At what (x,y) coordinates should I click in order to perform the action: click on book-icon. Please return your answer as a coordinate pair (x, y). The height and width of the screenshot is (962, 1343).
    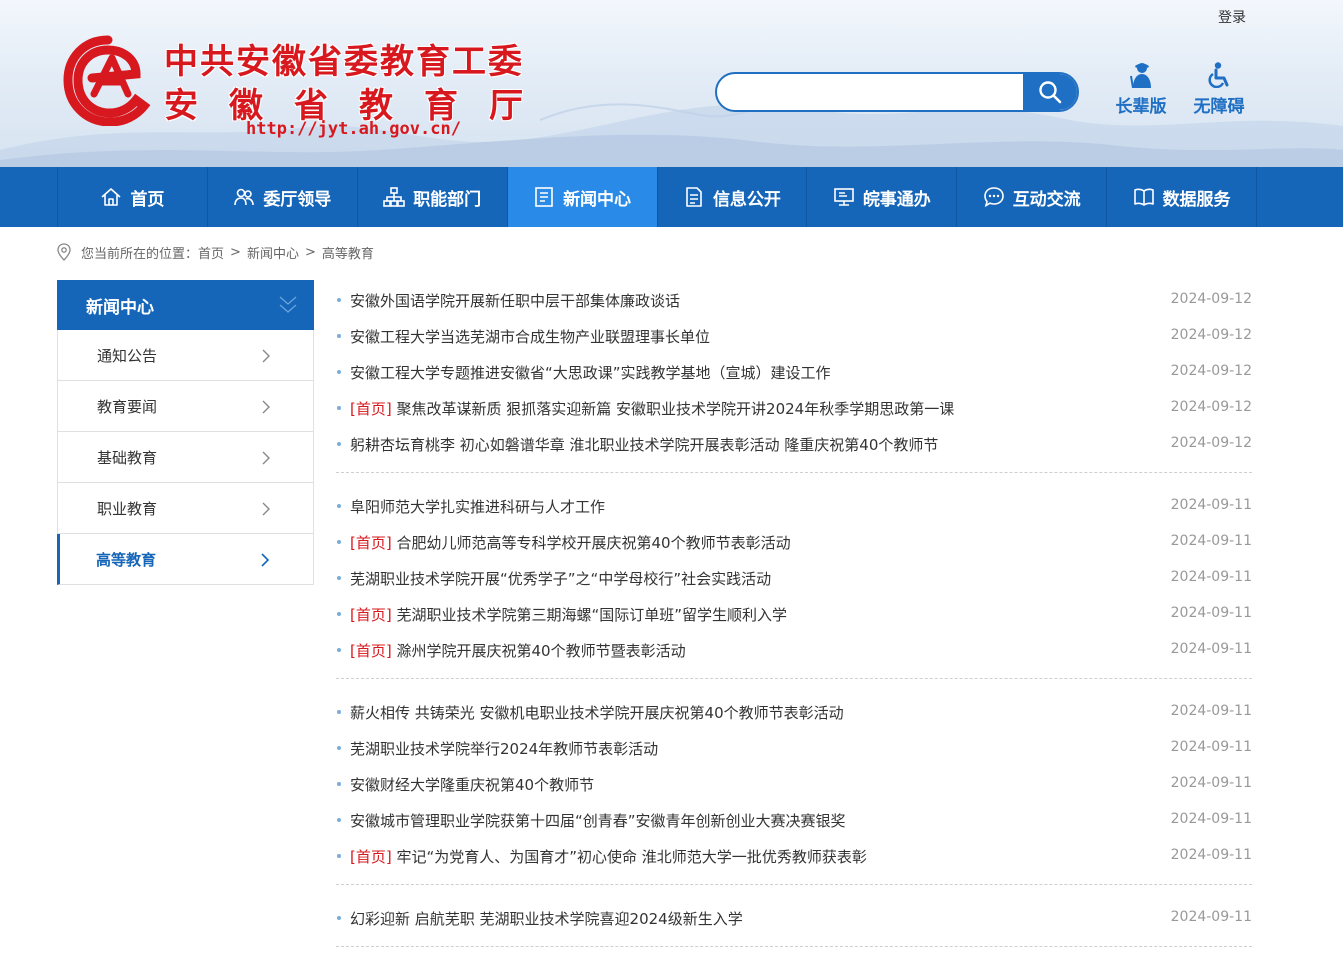
    Looking at the image, I should click on (1143, 197).